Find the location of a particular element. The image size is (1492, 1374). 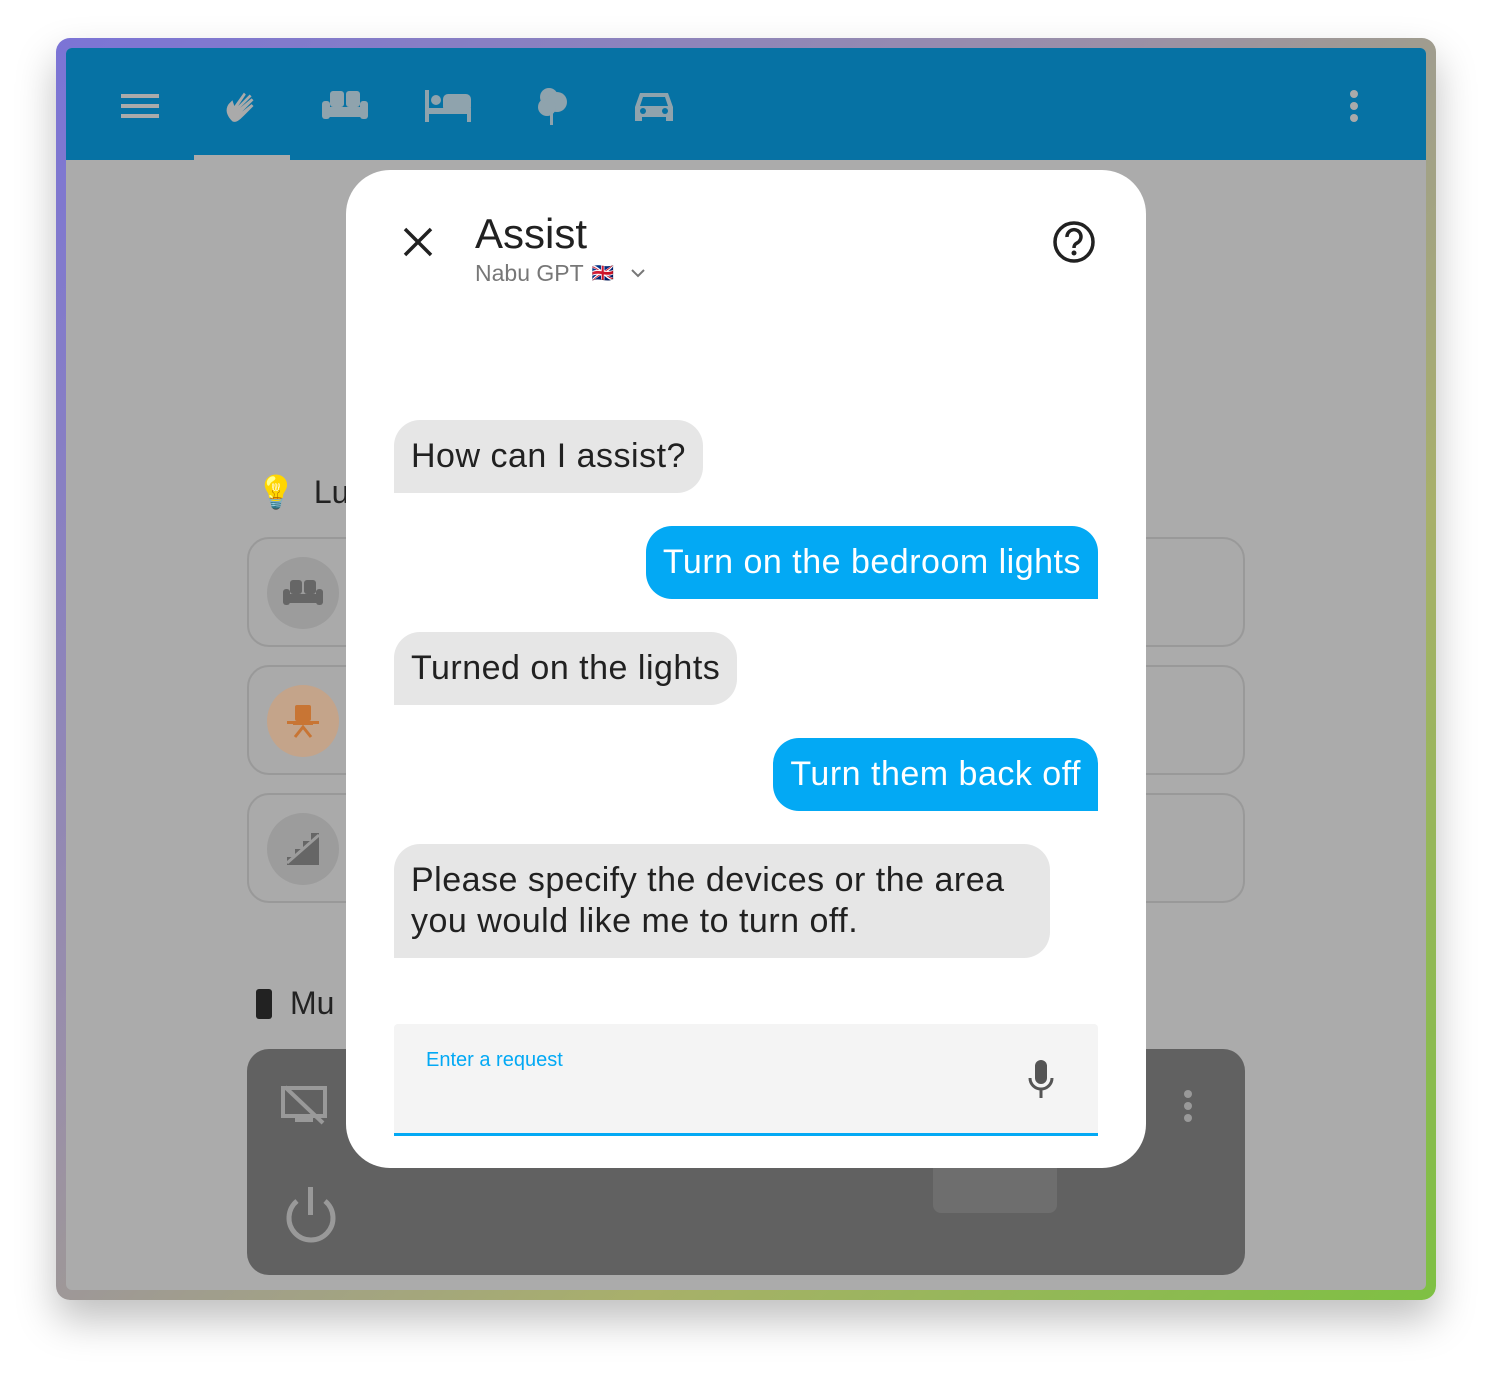

uk-flag-icon: 🇬🇧 is located at coordinates (603, 273).